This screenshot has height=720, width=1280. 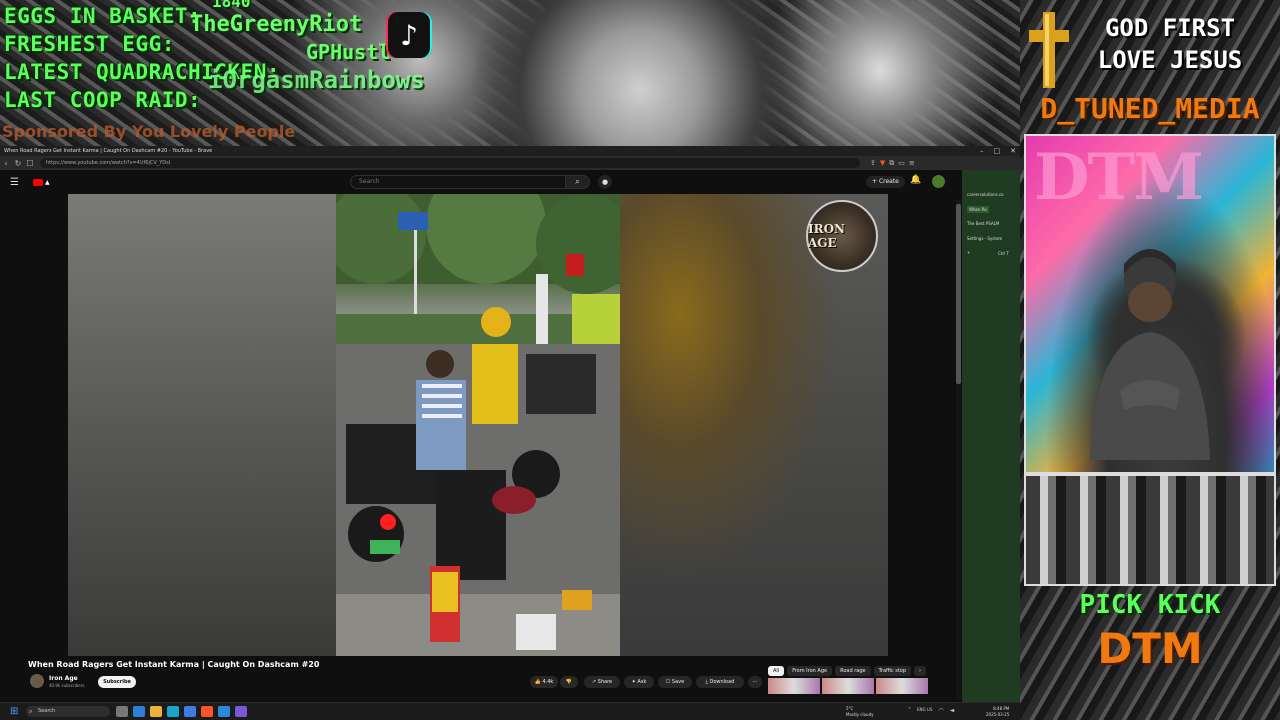 What do you see at coordinates (1150, 354) in the screenshot?
I see `streamer-figure` at bounding box center [1150, 354].